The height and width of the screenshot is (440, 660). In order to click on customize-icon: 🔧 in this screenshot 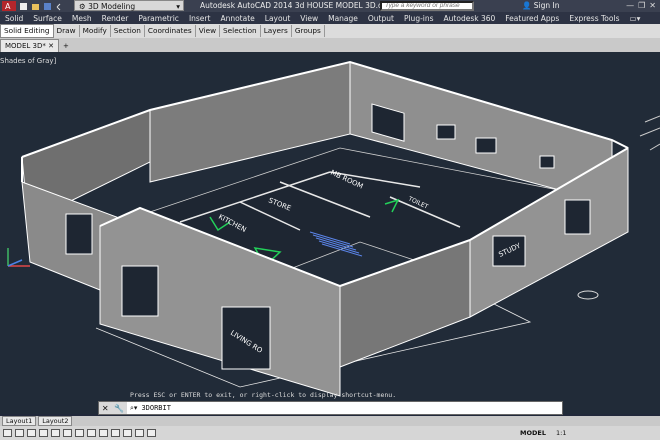, I will do `click(119, 408)`.